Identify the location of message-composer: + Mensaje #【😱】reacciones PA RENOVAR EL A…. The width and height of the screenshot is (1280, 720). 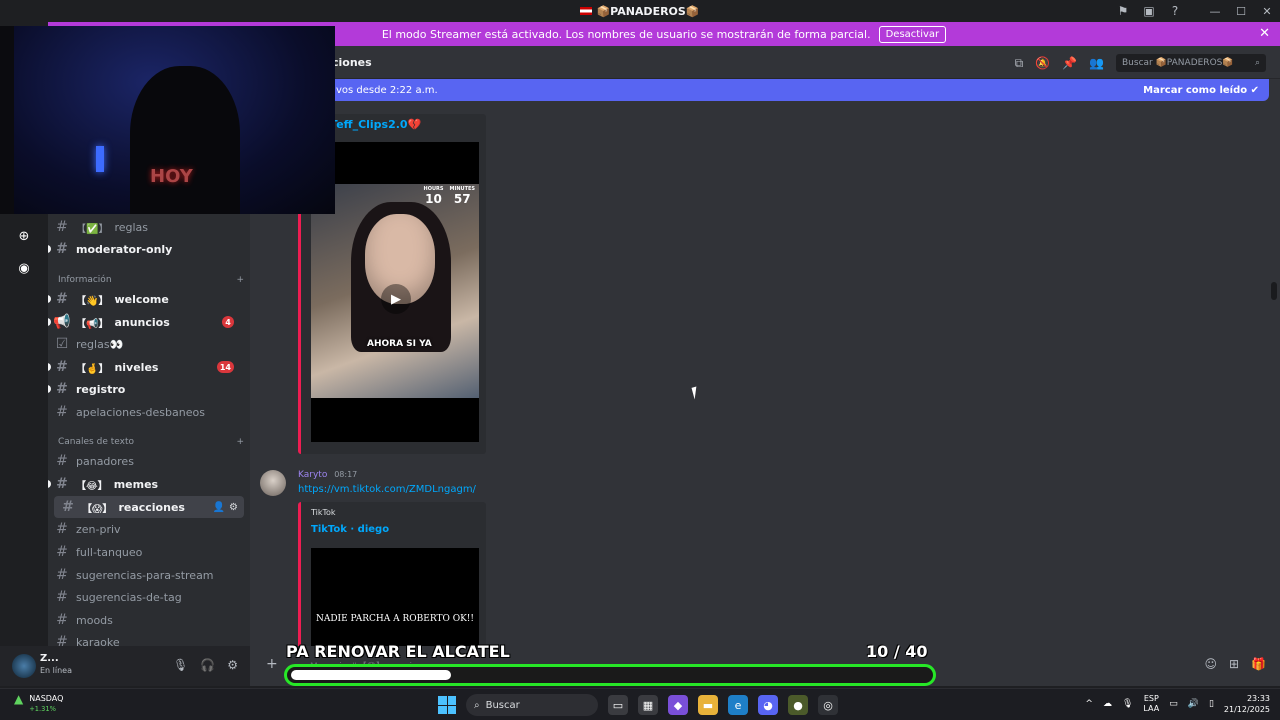
(765, 664).